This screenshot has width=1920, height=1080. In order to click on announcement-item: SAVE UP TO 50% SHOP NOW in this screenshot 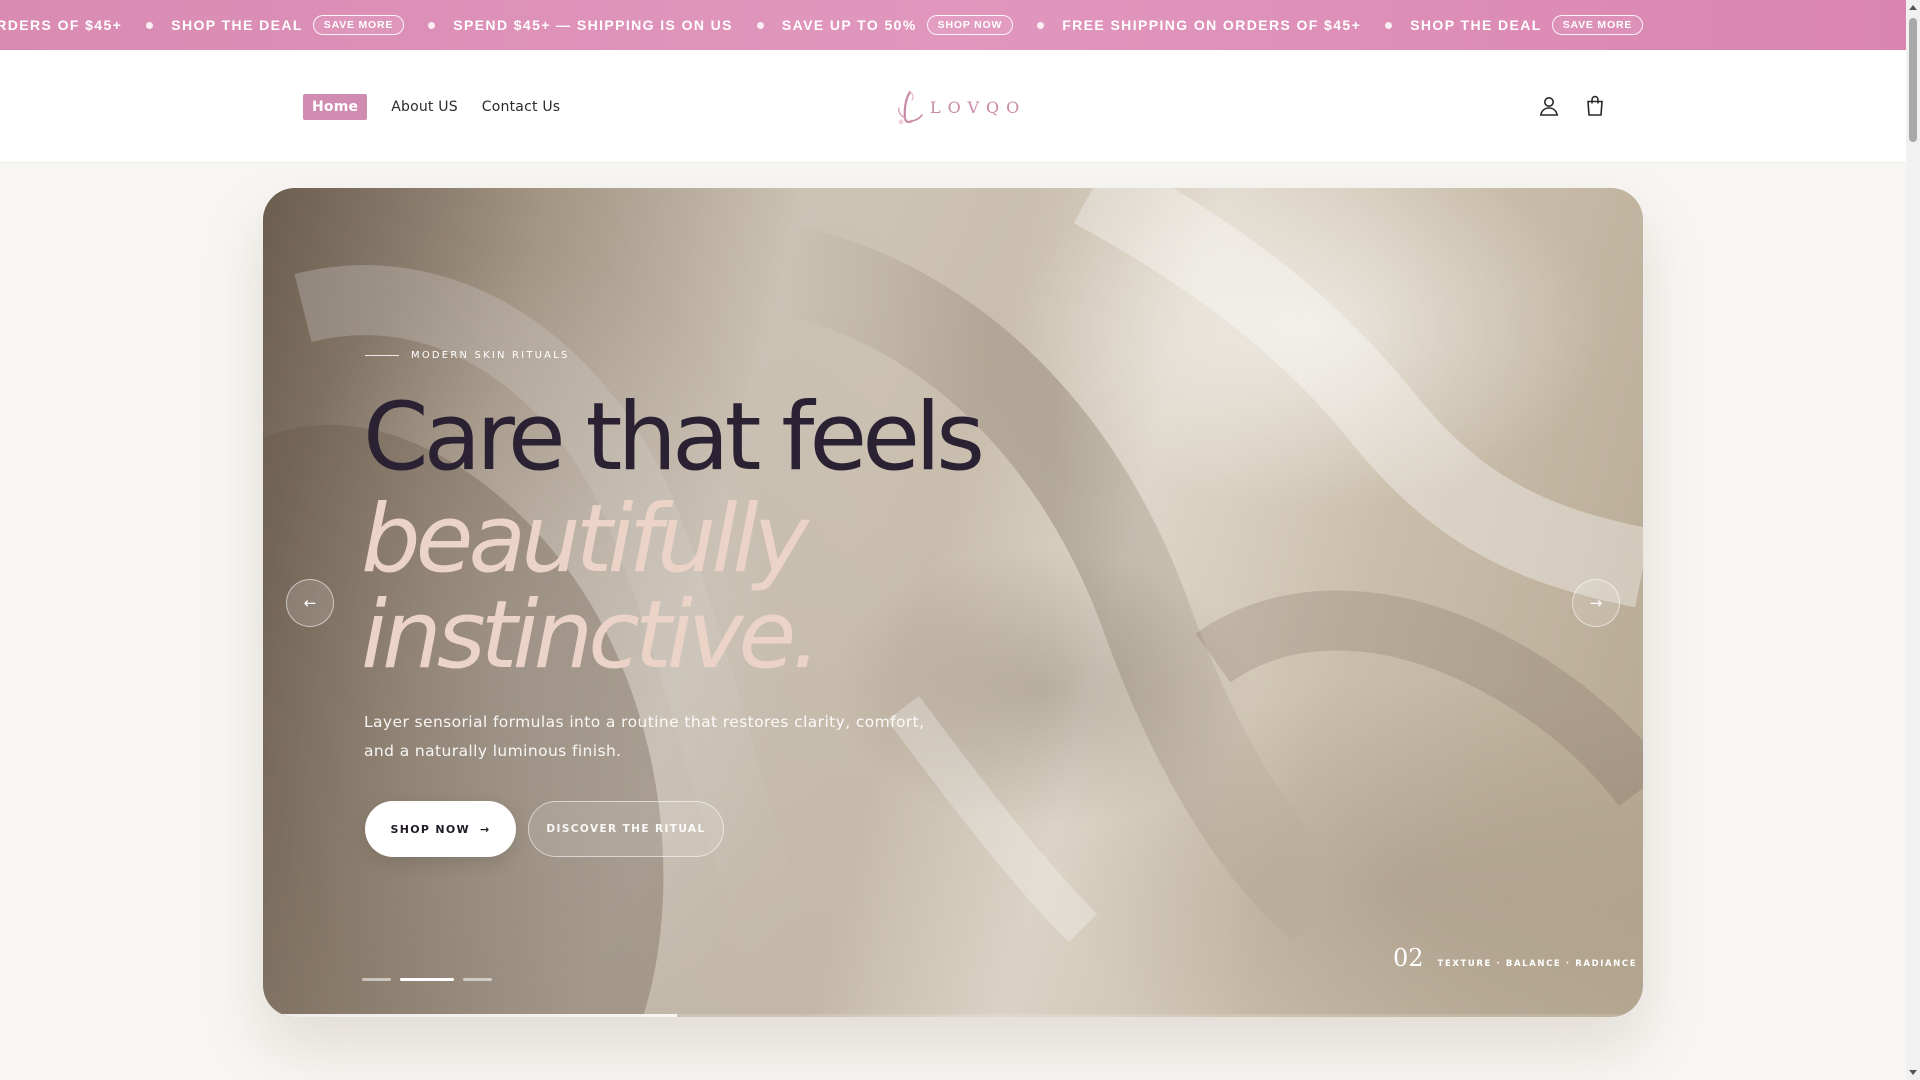, I will do `click(873, 25)`.